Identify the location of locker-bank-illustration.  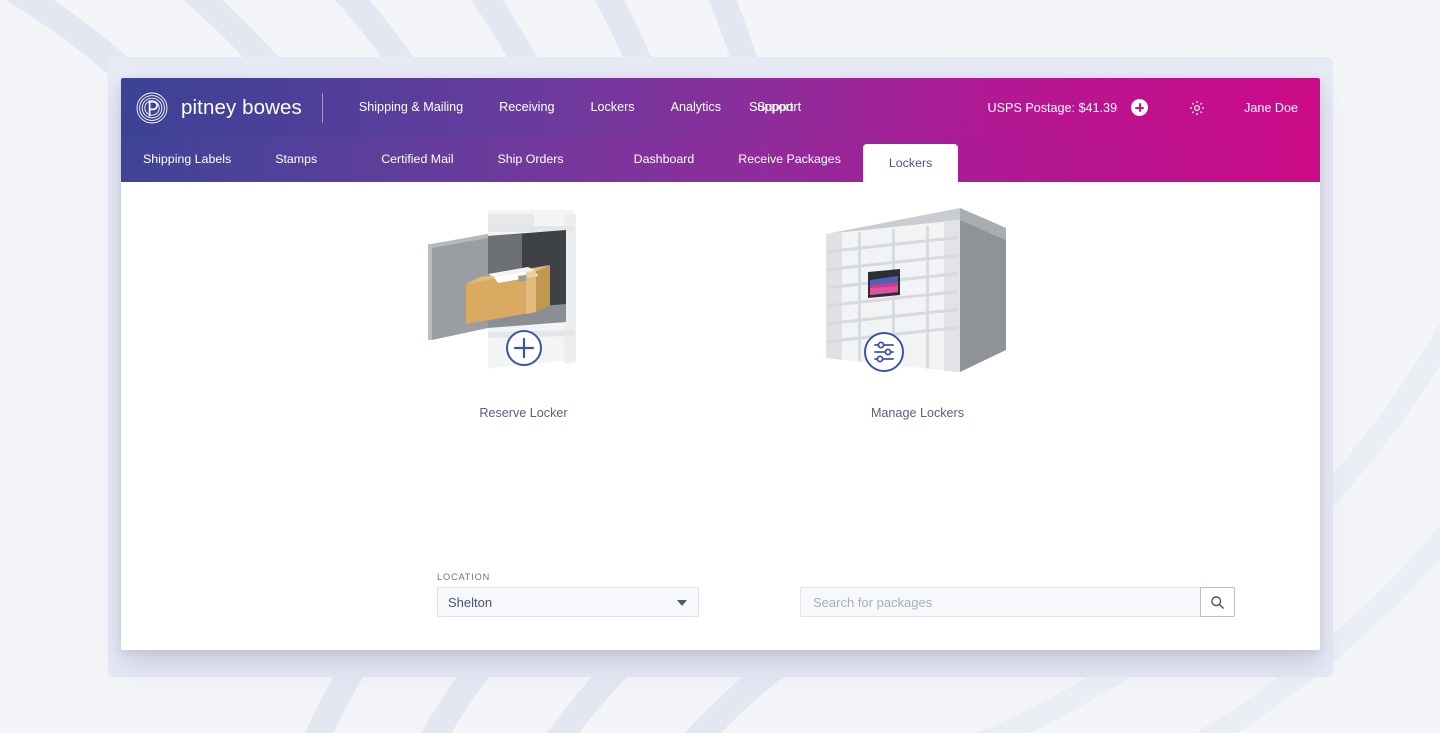
(915, 290).